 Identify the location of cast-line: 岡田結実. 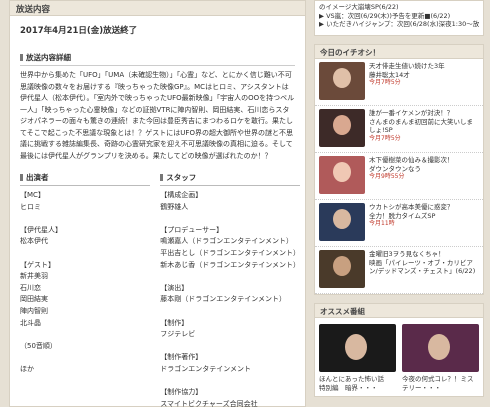
(34, 299).